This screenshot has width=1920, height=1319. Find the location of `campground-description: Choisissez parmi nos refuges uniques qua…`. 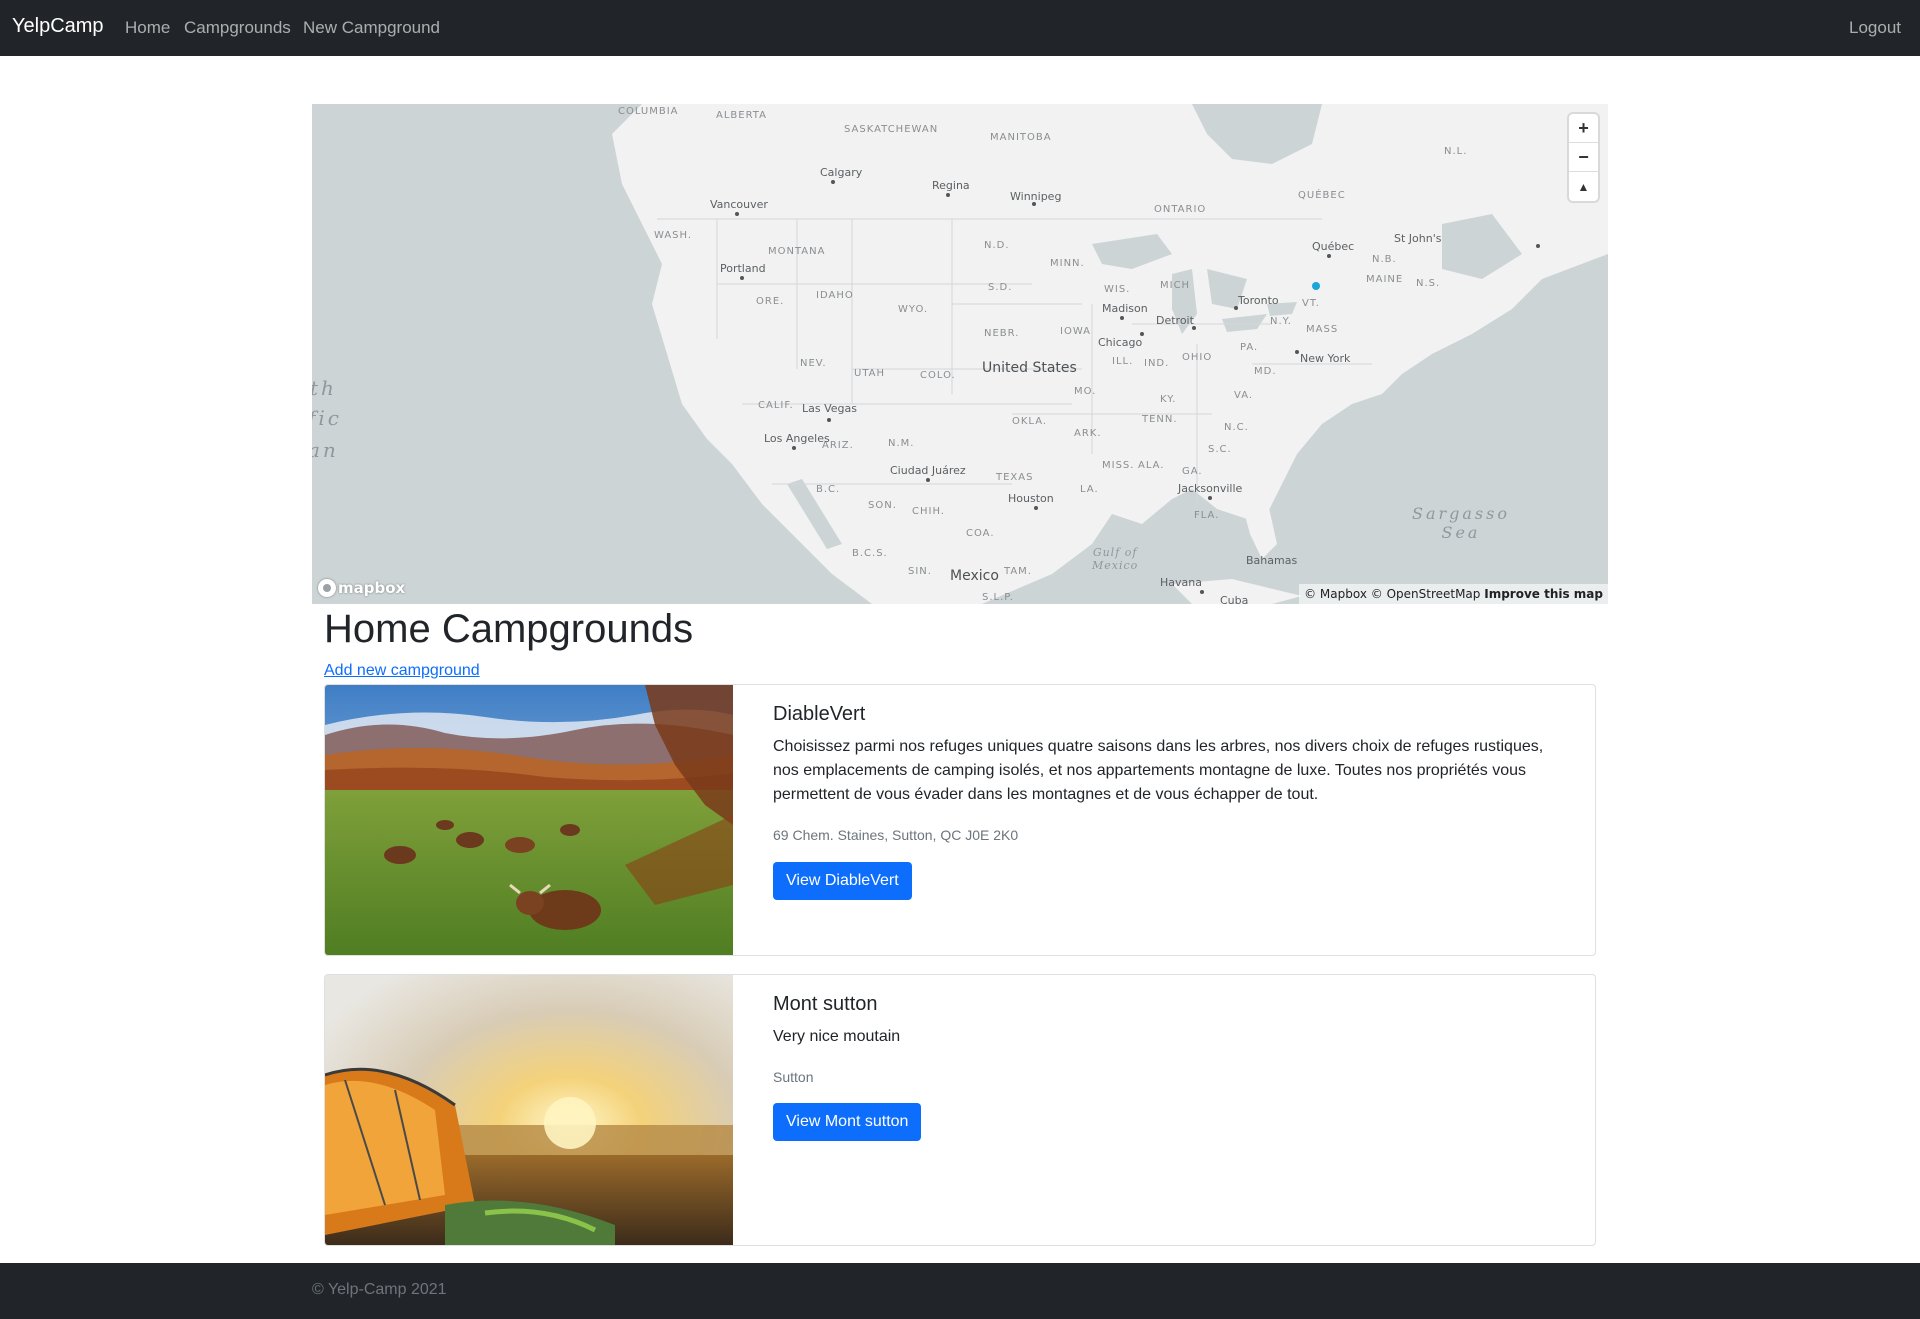

campground-description: Choisissez parmi nos refuges uniques qua… is located at coordinates (1158, 770).